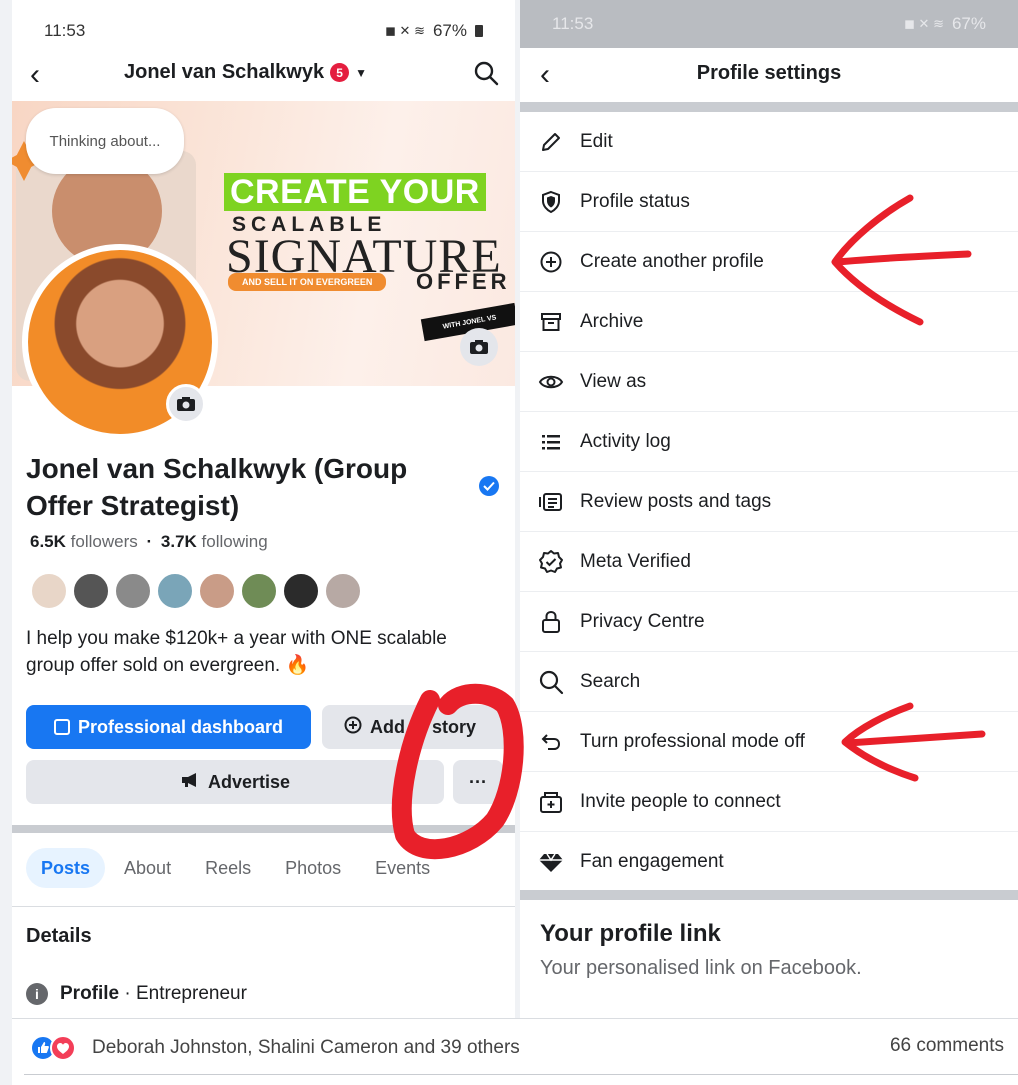 This screenshot has height=1085, width=1018. Describe the element at coordinates (196, 591) in the screenshot. I see `mutual-friends-avatars` at that location.